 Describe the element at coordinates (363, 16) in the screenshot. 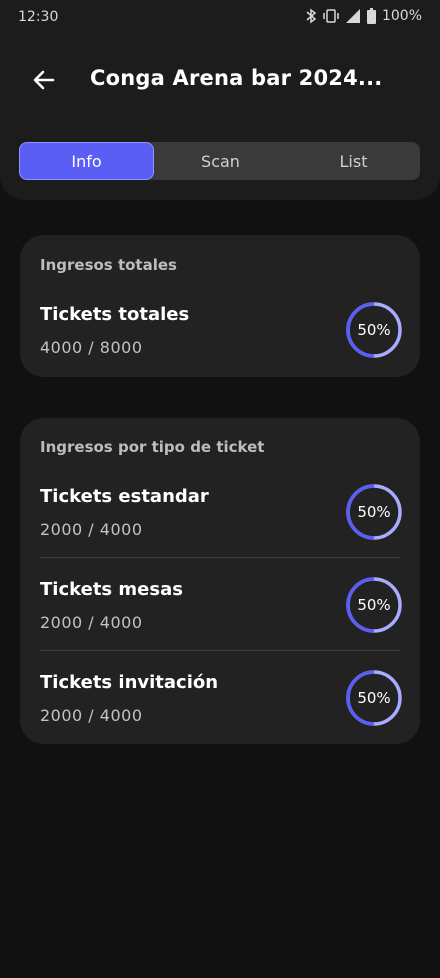

I see `status-icons: 100%` at that location.